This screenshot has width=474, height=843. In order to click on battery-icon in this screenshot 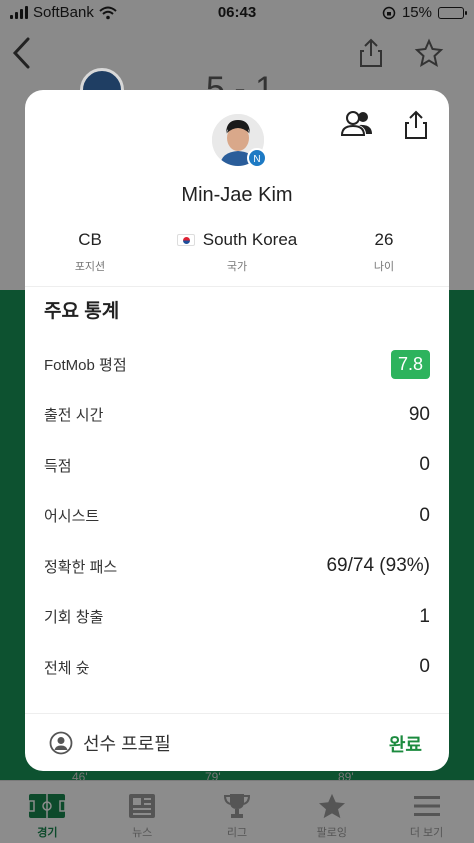, I will do `click(452, 12)`.